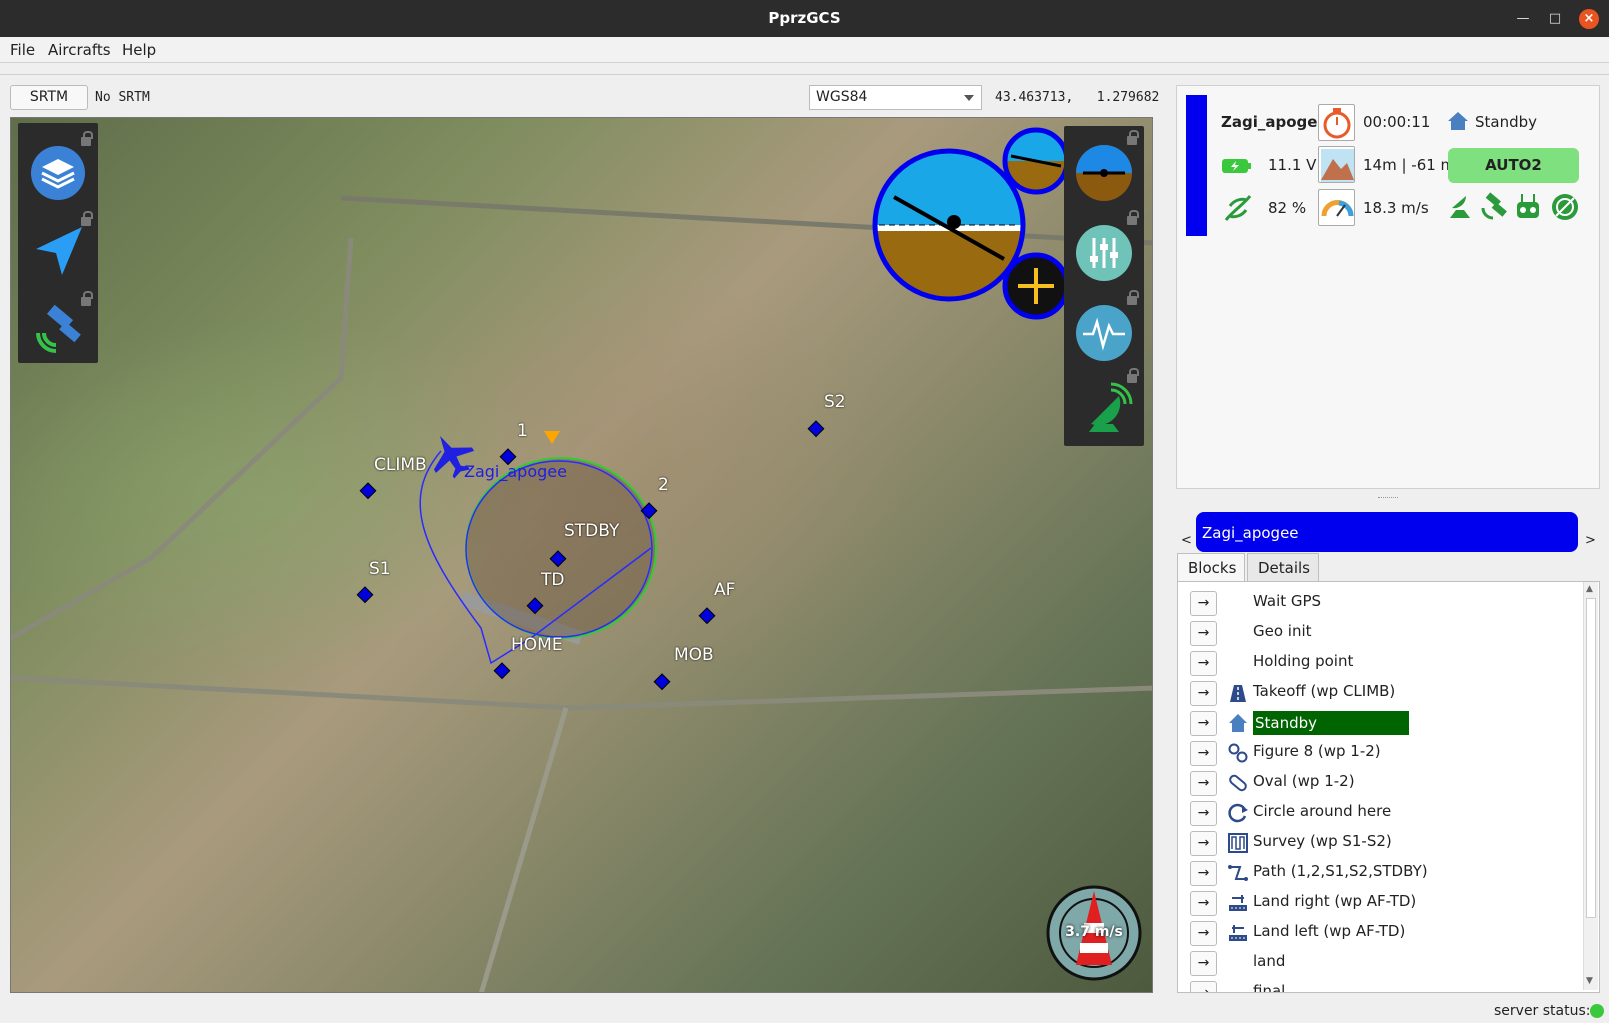  I want to click on block-label: Circle around here, so click(1322, 811).